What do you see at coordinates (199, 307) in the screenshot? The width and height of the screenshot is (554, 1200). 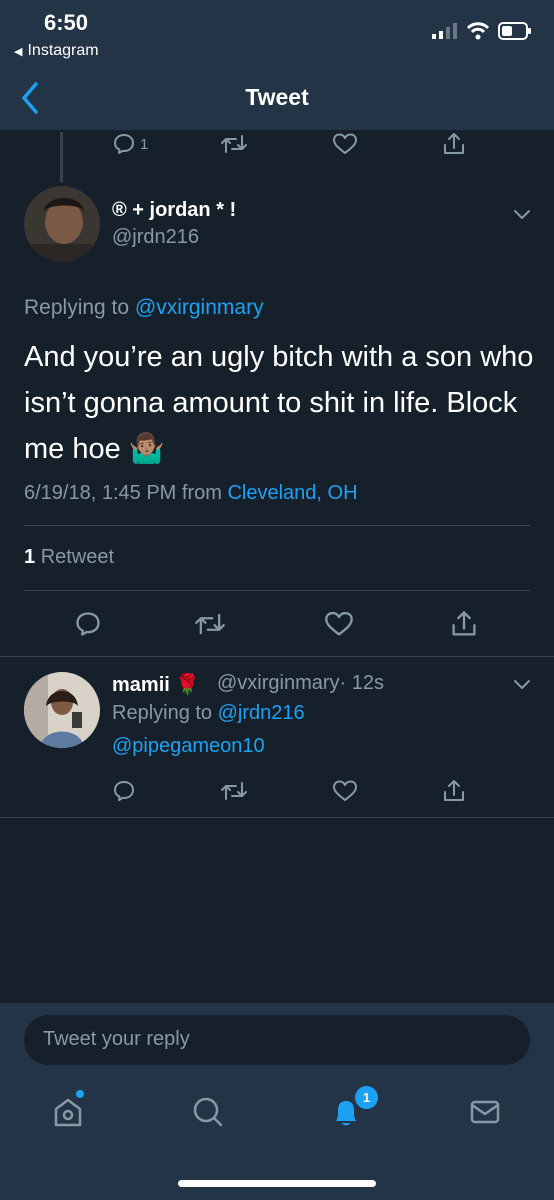 I see `replying-to-link: @vxirginmary` at bounding box center [199, 307].